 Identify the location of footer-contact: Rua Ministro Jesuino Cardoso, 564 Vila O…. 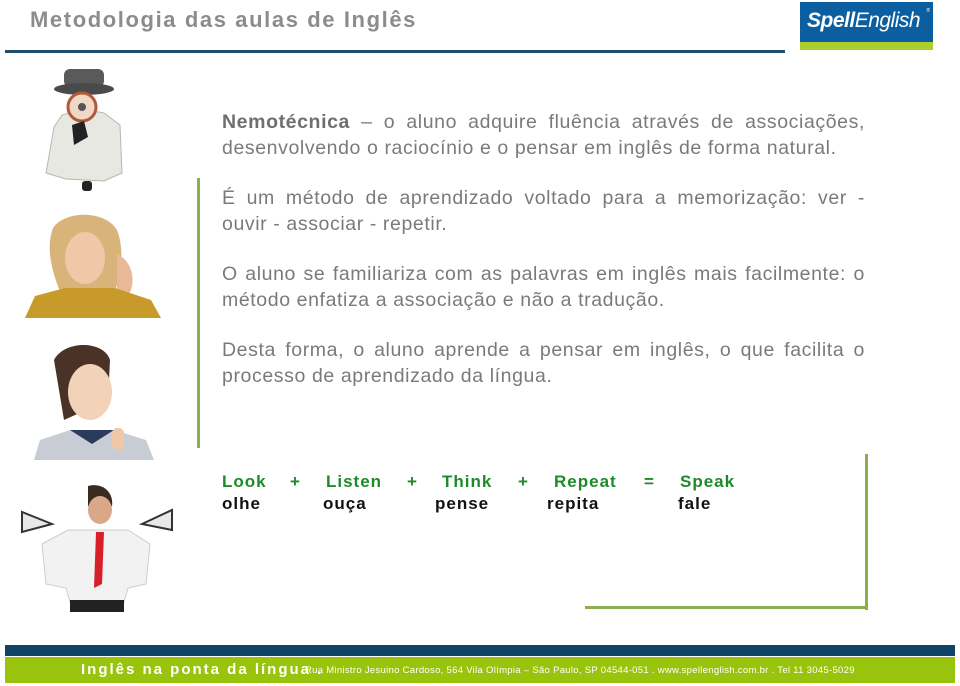
(580, 670).